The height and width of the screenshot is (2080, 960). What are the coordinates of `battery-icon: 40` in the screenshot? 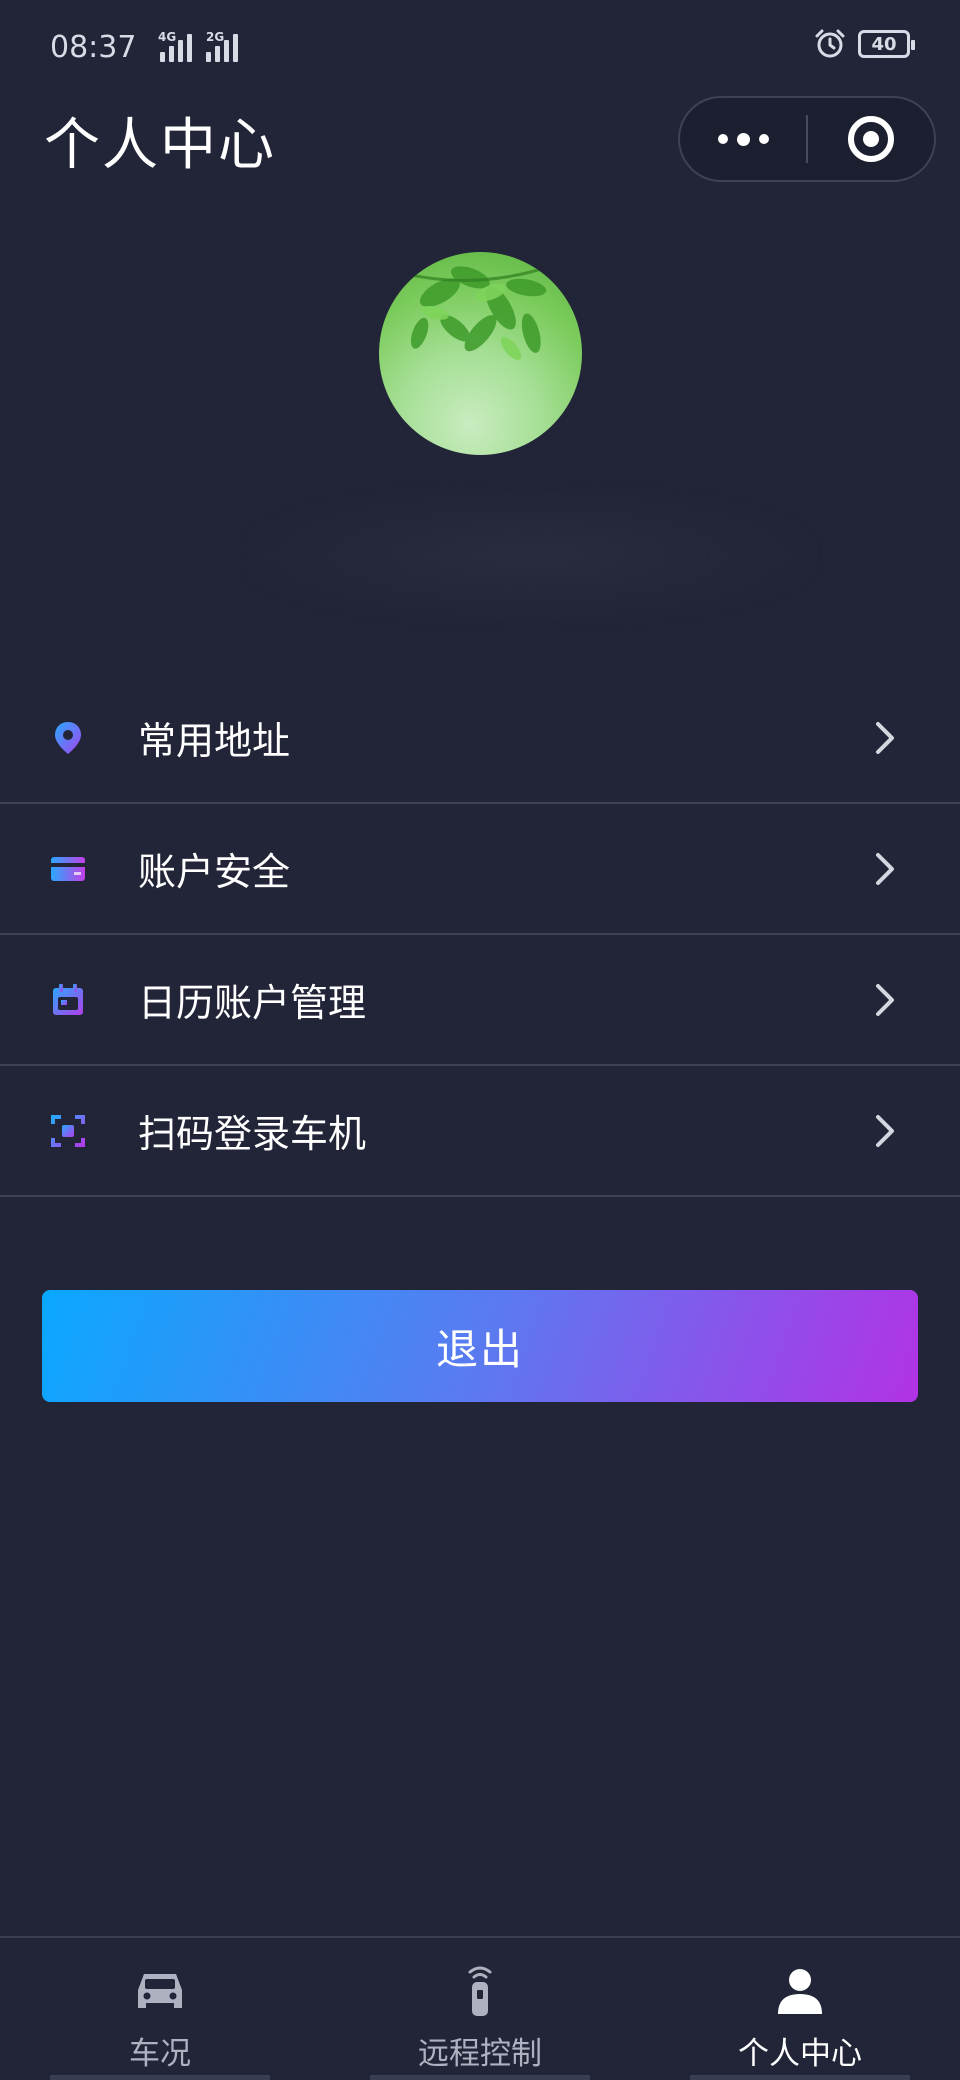 It's located at (886, 44).